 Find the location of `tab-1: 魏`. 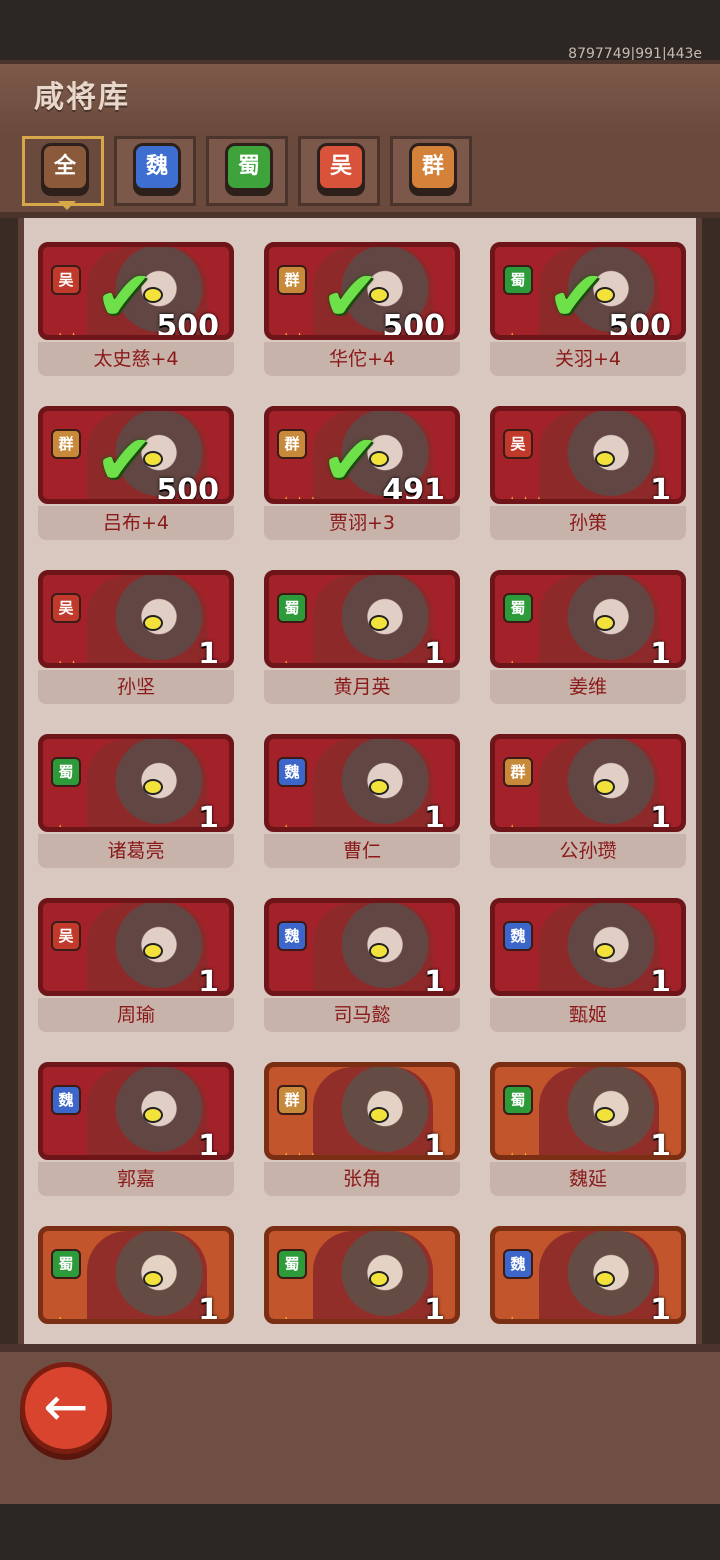

tab-1: 魏 is located at coordinates (155, 171).